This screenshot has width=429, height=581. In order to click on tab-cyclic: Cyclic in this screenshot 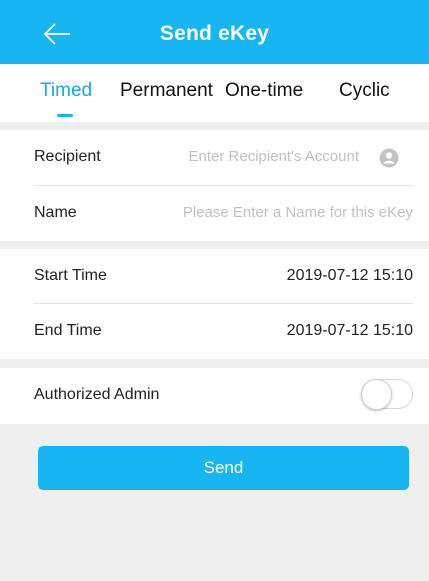, I will do `click(364, 91)`.